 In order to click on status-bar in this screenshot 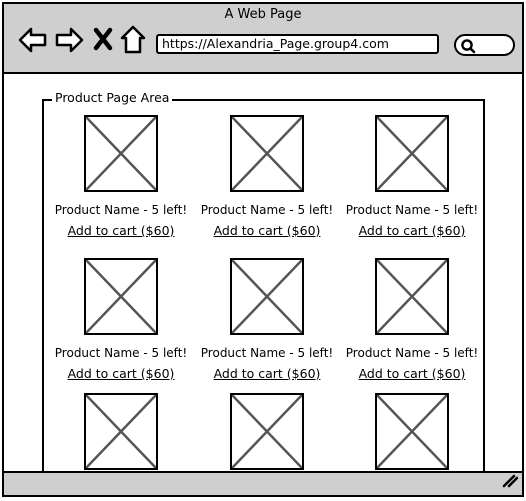, I will do `click(263, 483)`.